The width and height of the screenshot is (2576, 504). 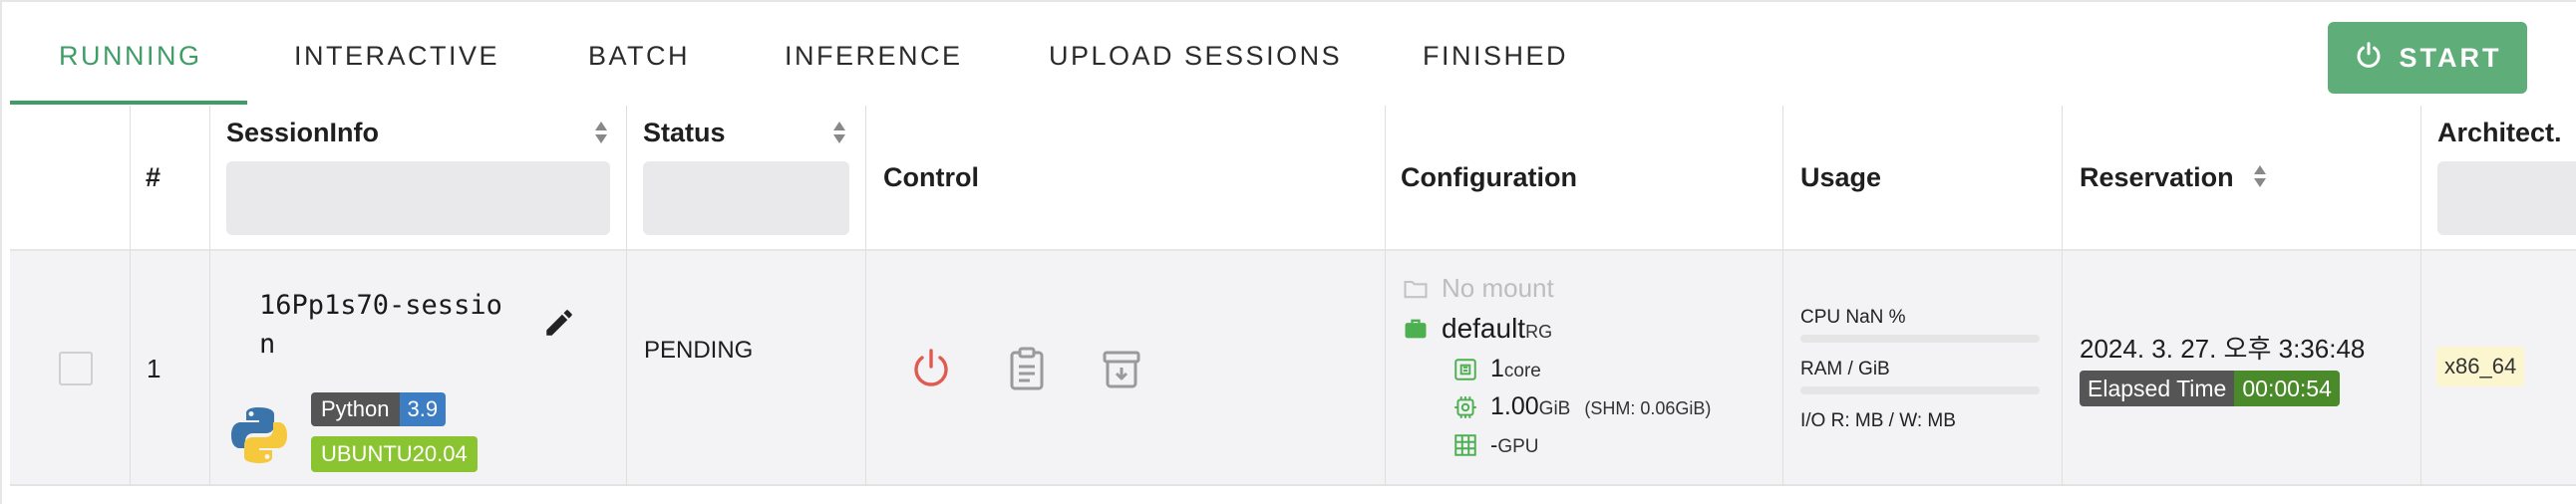 I want to click on session-info-filter-input, so click(x=418, y=198).